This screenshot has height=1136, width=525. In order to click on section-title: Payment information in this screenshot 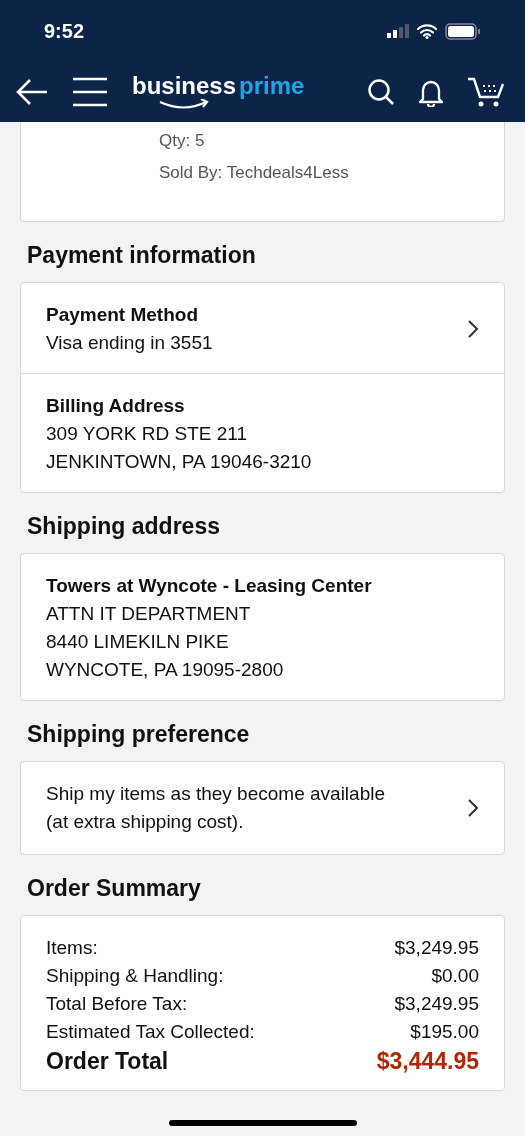, I will do `click(141, 255)`.